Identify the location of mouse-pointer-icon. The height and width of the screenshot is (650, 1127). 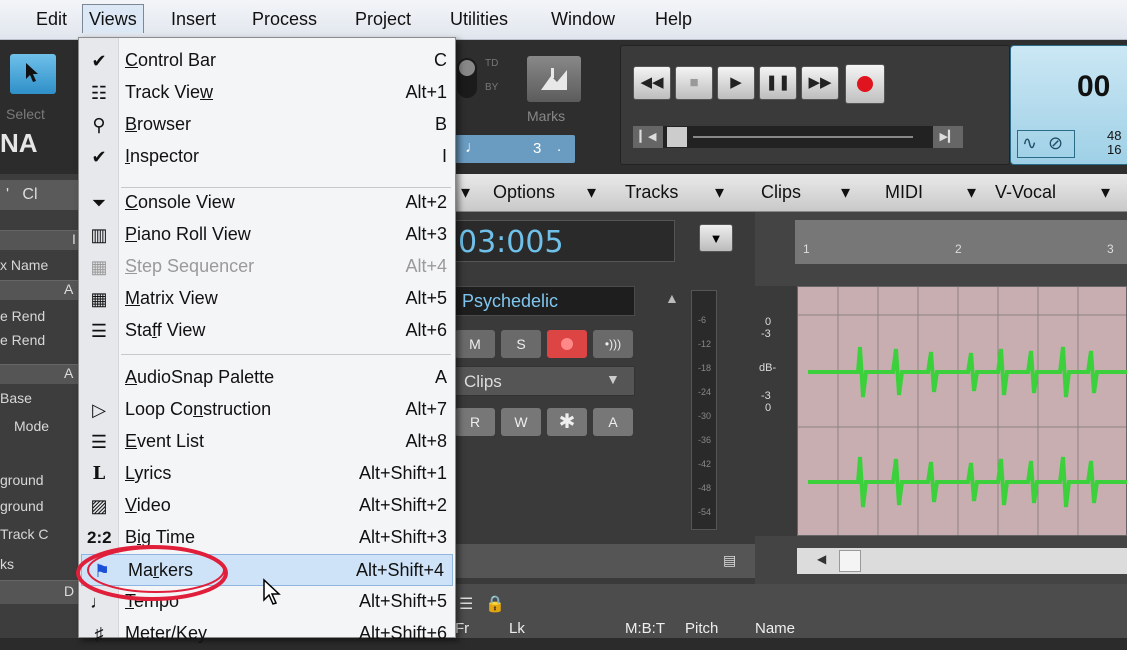
(272, 591).